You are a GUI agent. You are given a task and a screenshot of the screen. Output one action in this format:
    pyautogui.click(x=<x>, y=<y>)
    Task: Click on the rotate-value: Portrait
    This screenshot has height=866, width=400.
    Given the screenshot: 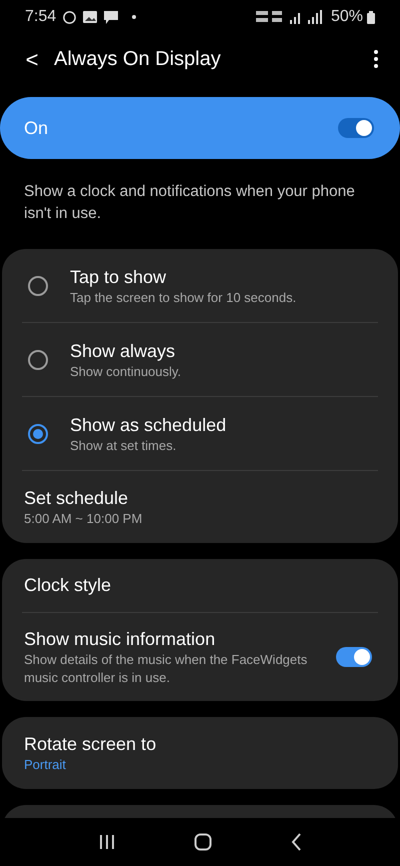 What is the action you would take?
    pyautogui.click(x=45, y=765)
    